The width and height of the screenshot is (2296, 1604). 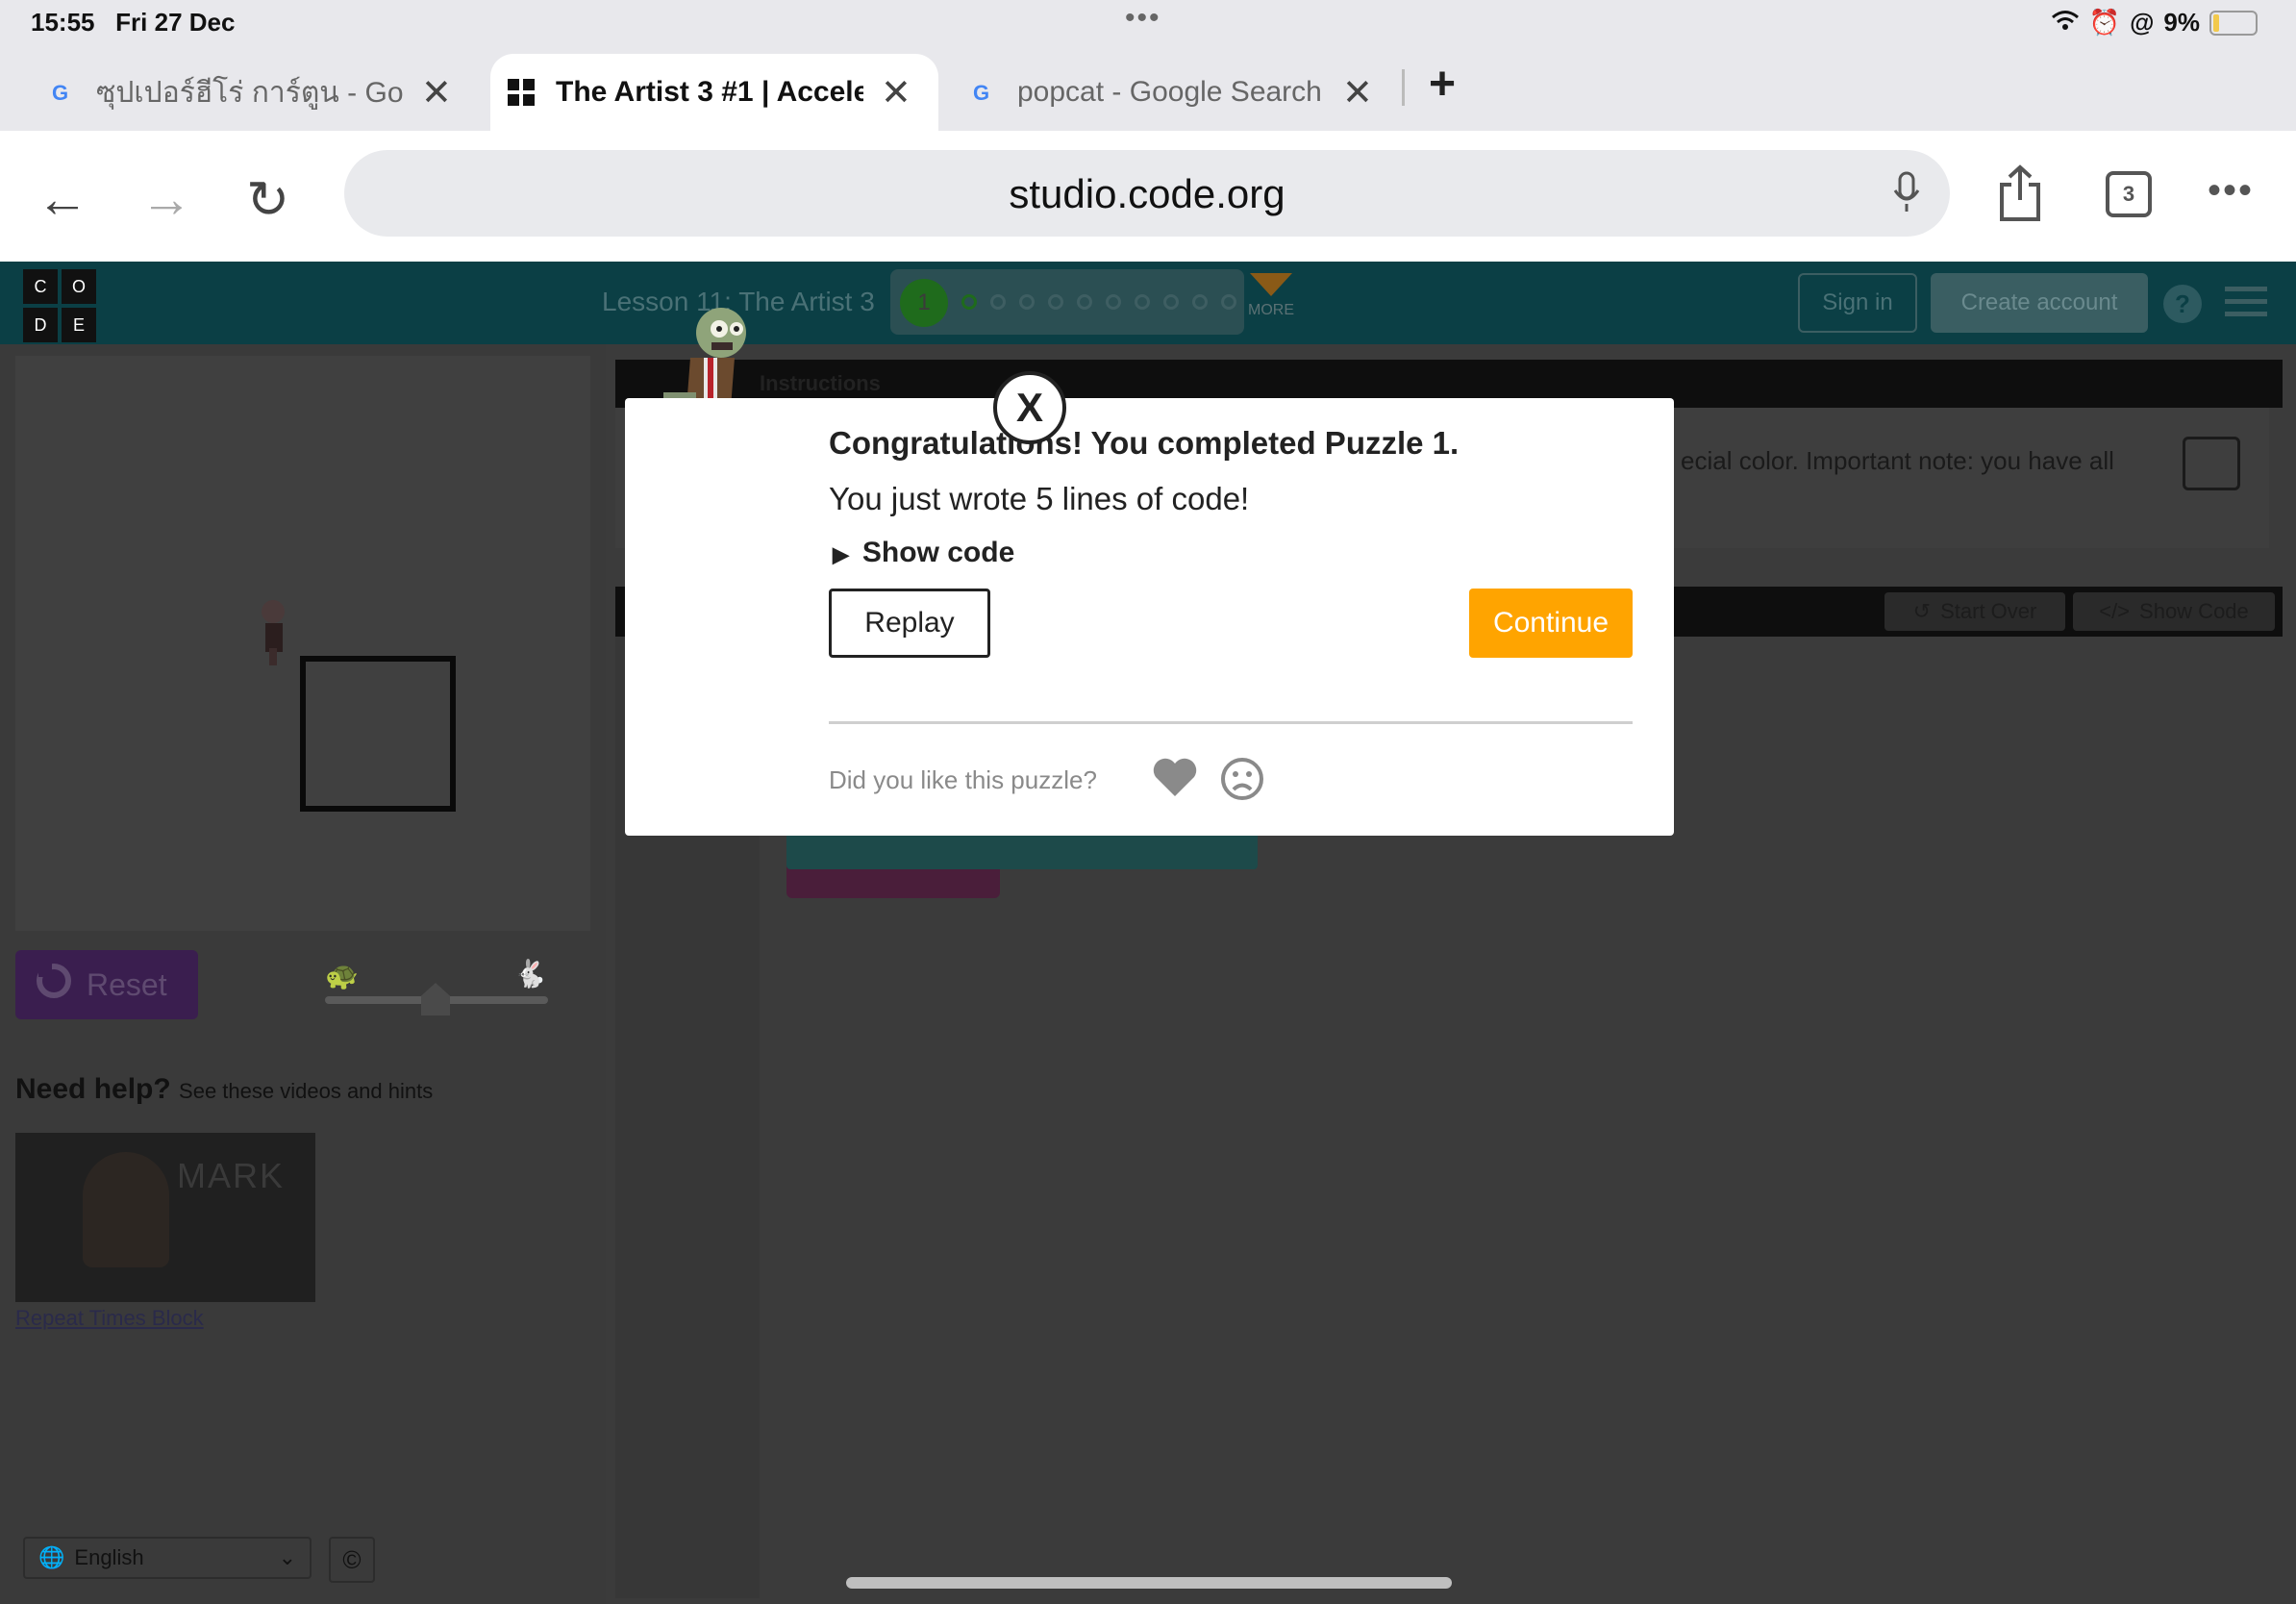 I want to click on forward-icon: →, so click(x=166, y=199).